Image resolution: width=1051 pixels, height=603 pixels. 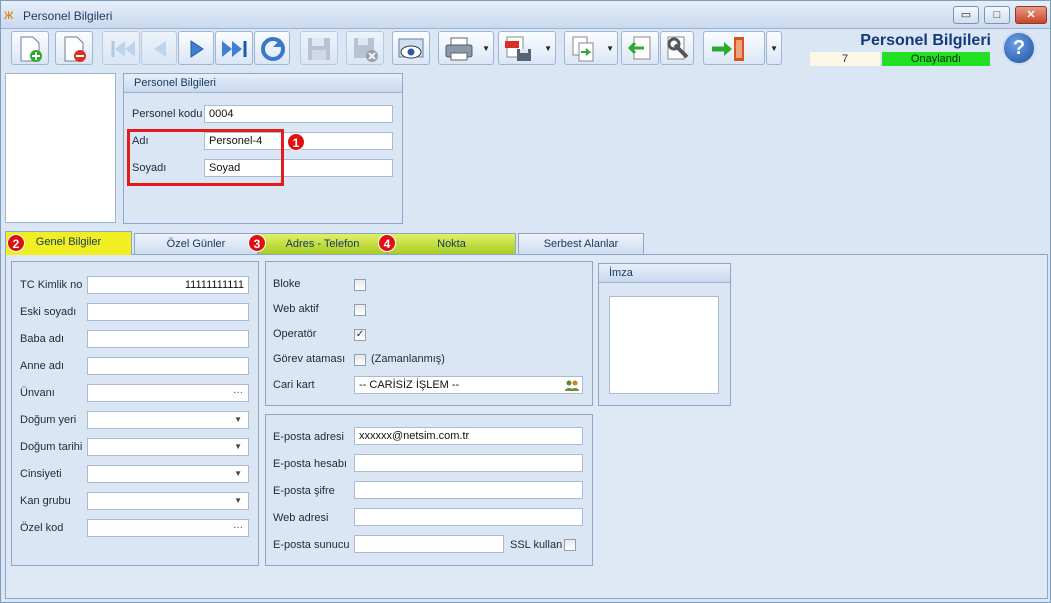 I want to click on operator-checkbox: ✓, so click(x=360, y=335).